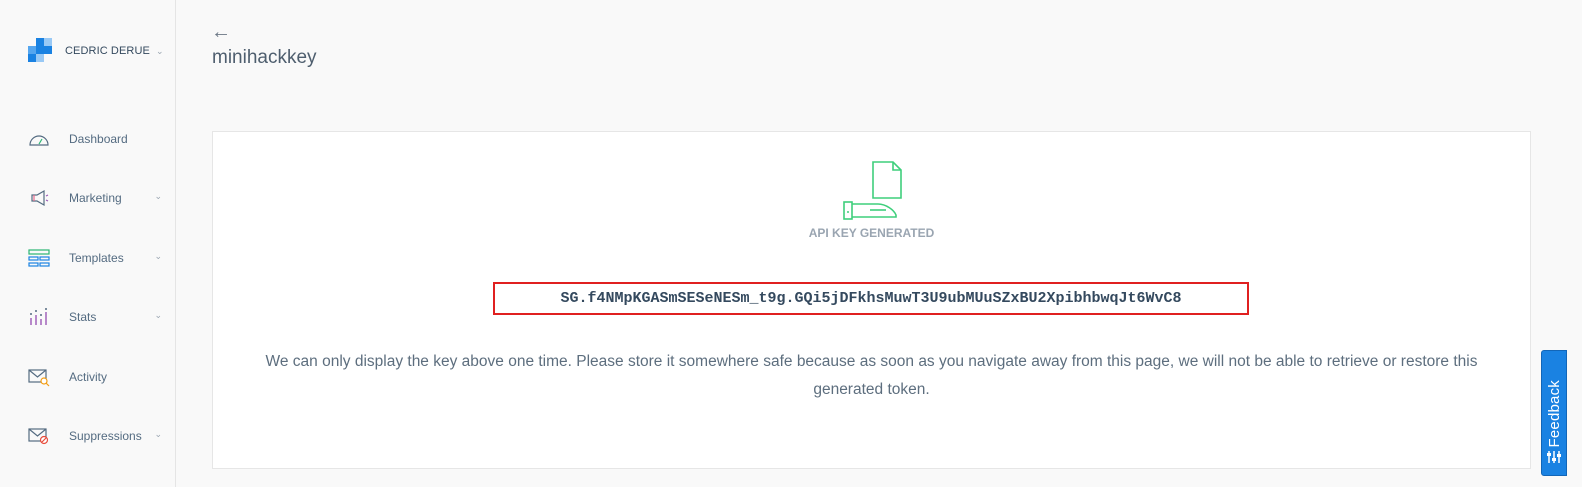 Image resolution: width=1582 pixels, height=487 pixels. I want to click on dashboard-gauge-icon, so click(39, 139).